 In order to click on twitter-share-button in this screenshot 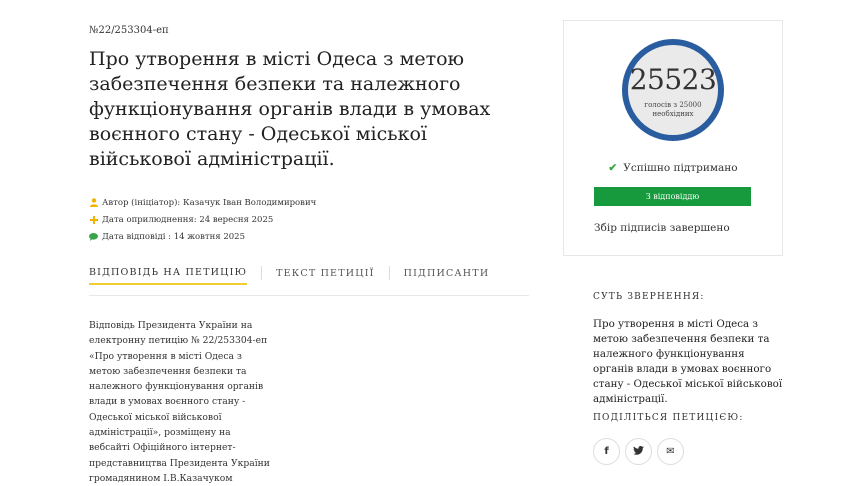, I will do `click(638, 451)`.